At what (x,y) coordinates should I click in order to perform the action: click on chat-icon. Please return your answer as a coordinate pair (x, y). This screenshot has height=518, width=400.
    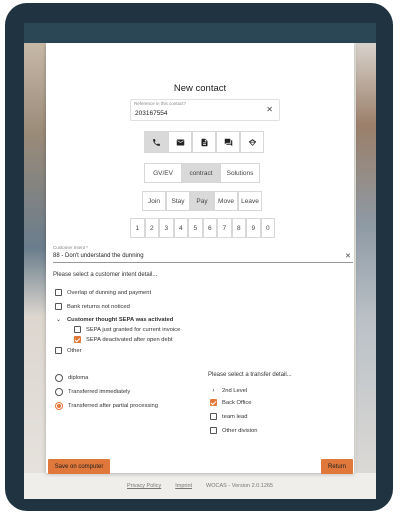
    Looking at the image, I should click on (228, 142).